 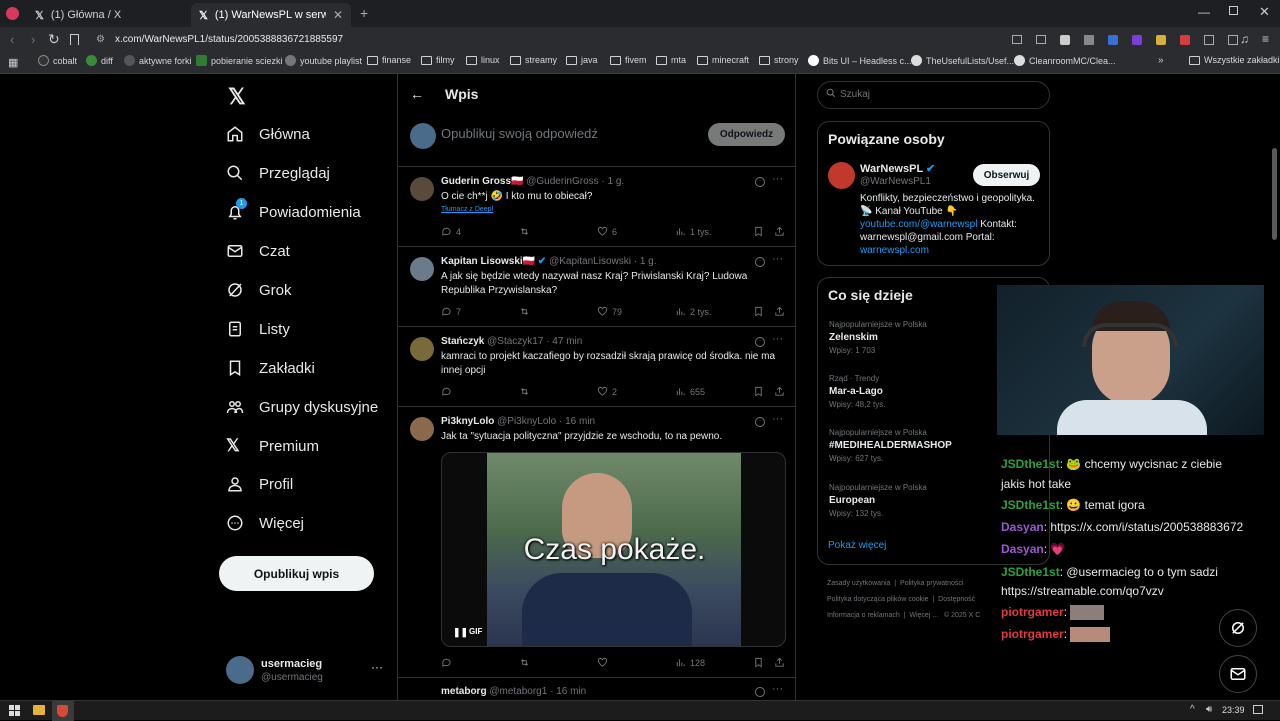 I want to click on minimize-icon: —, so click(x=1204, y=12).